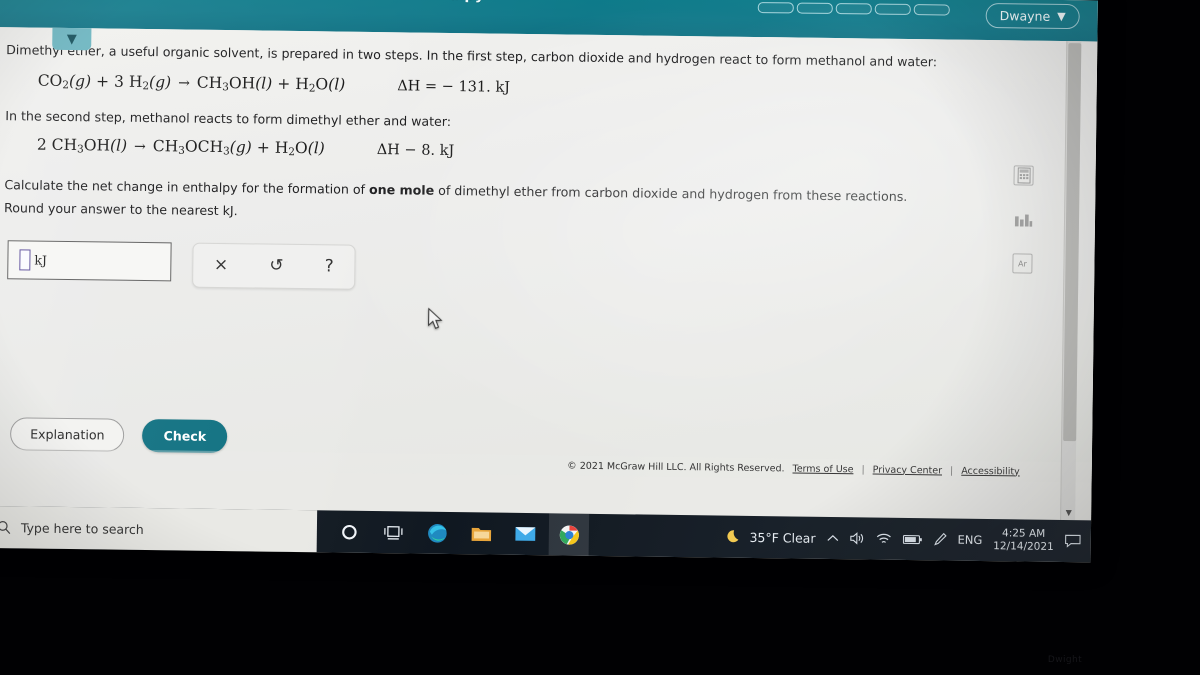  I want to click on answer-row: kJ × ↺ ?, so click(550, 269).